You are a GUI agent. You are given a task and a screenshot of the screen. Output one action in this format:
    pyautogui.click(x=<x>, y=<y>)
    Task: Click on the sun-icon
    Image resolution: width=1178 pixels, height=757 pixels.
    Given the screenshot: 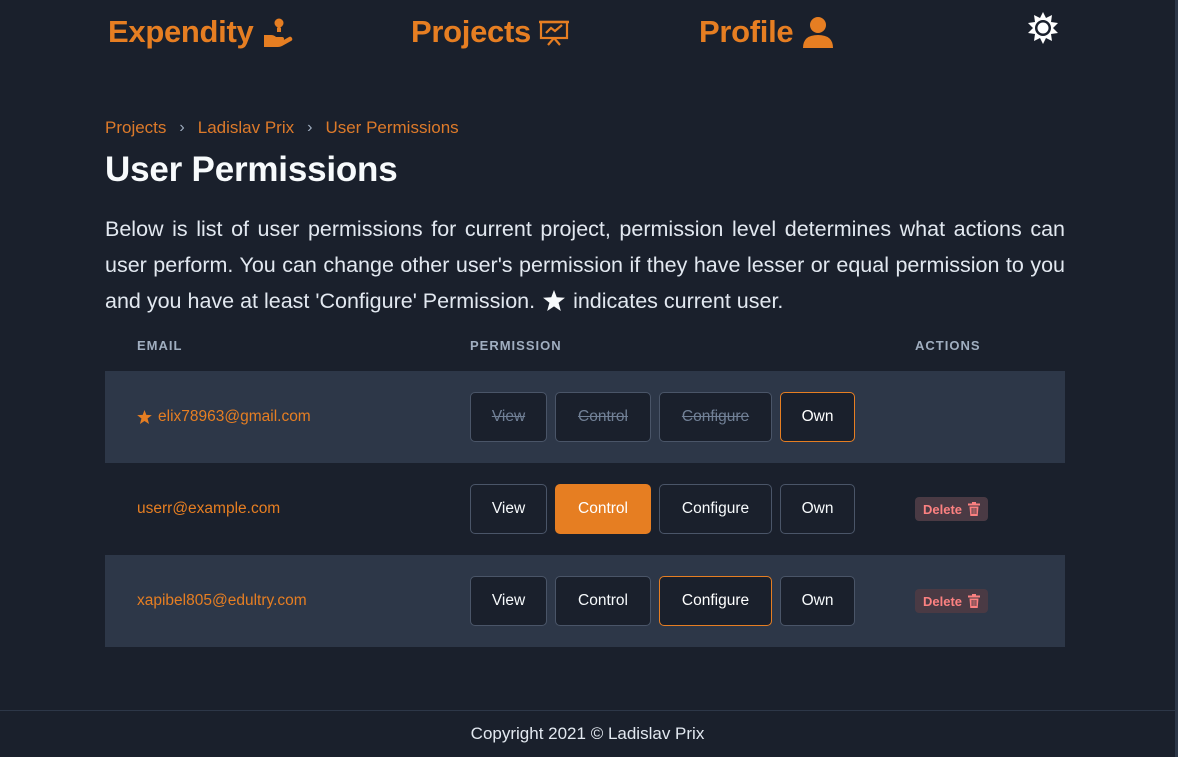 What is the action you would take?
    pyautogui.click(x=1043, y=30)
    